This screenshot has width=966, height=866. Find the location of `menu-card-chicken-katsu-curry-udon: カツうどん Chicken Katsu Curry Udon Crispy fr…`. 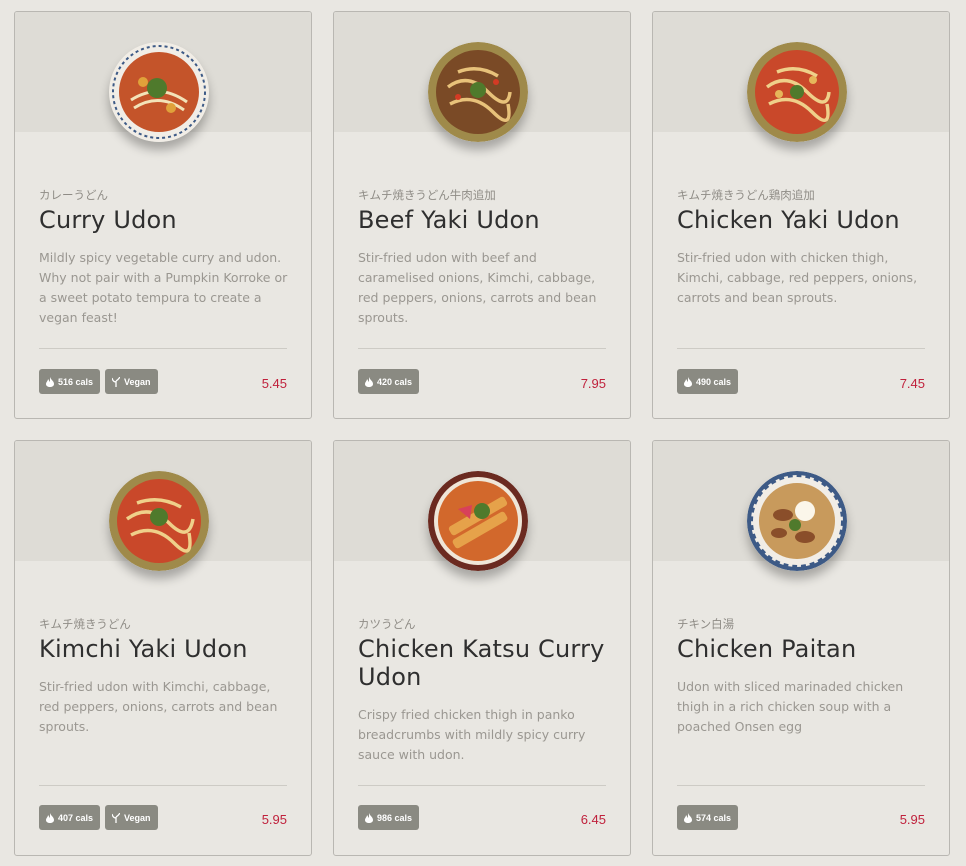

menu-card-chicken-katsu-curry-udon: カツうどん Chicken Katsu Curry Udon Crispy fr… is located at coordinates (482, 648).